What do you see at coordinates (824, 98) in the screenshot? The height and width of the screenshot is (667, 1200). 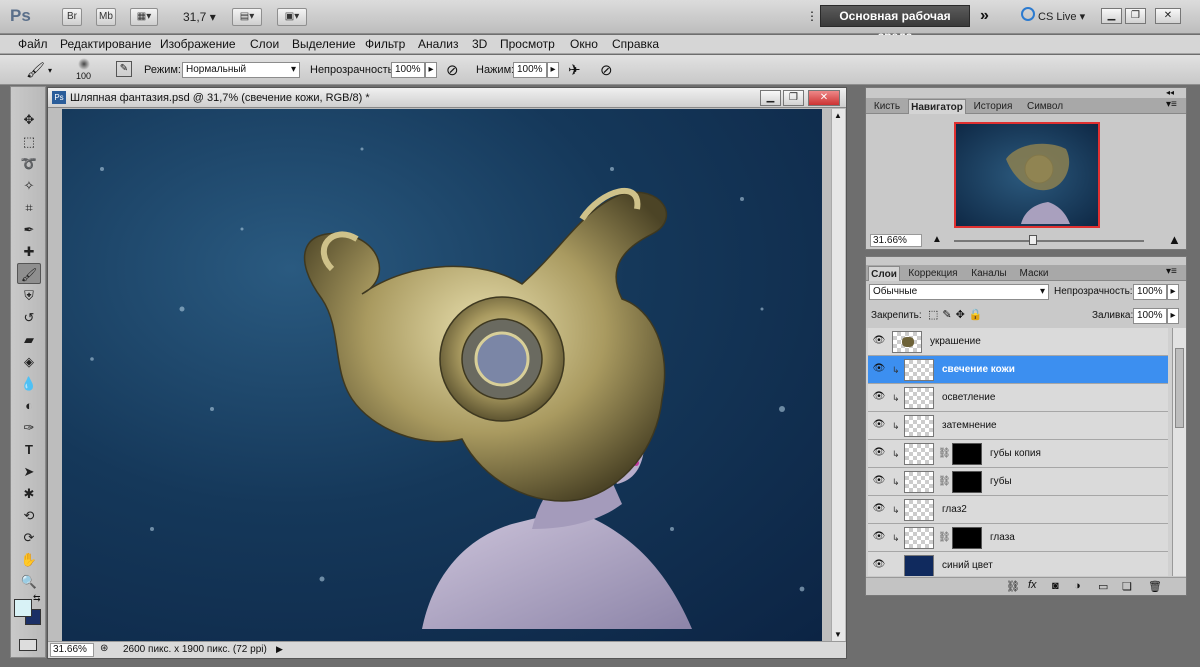 I see `close-doc-button: ✕` at bounding box center [824, 98].